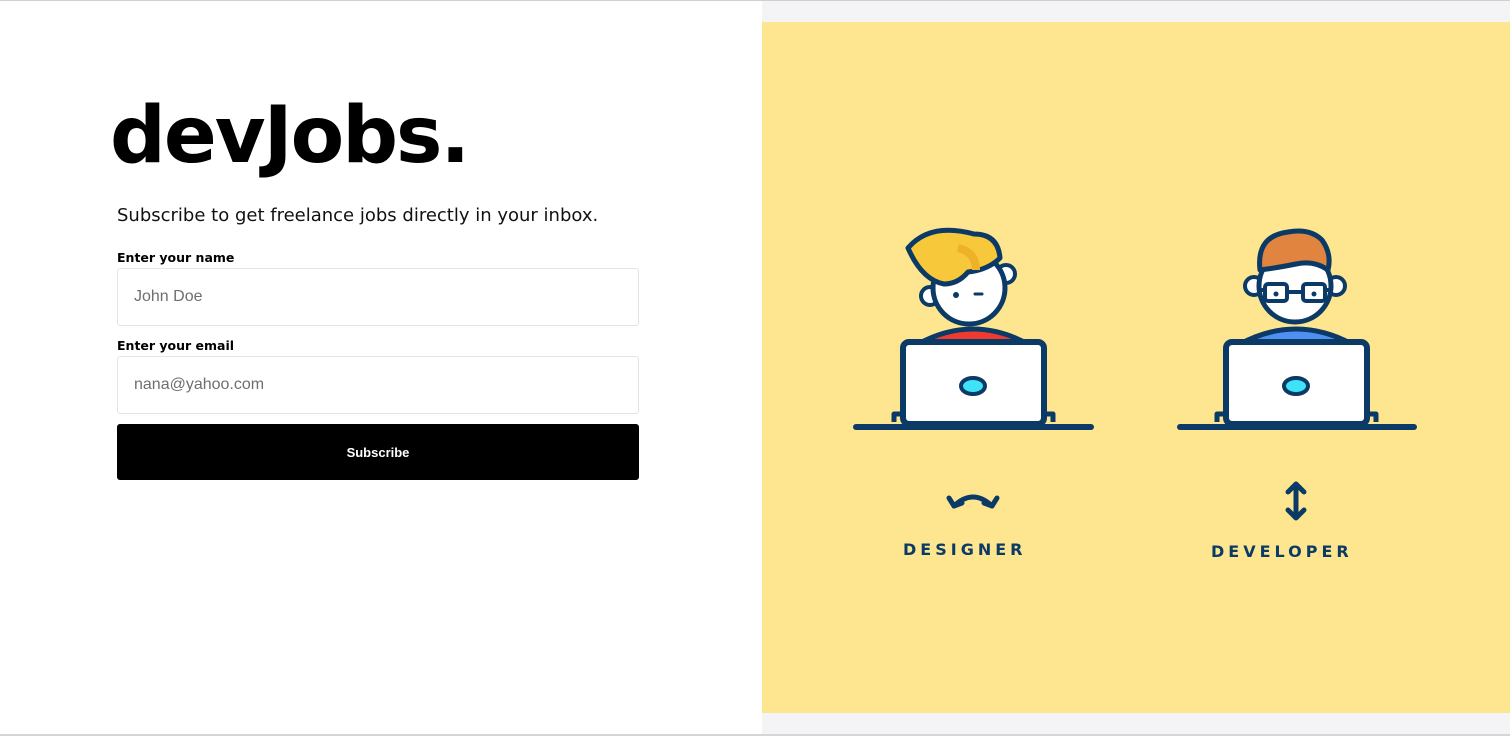 The image size is (1510, 736). I want to click on developer-label: DEVELOPER, so click(1282, 551).